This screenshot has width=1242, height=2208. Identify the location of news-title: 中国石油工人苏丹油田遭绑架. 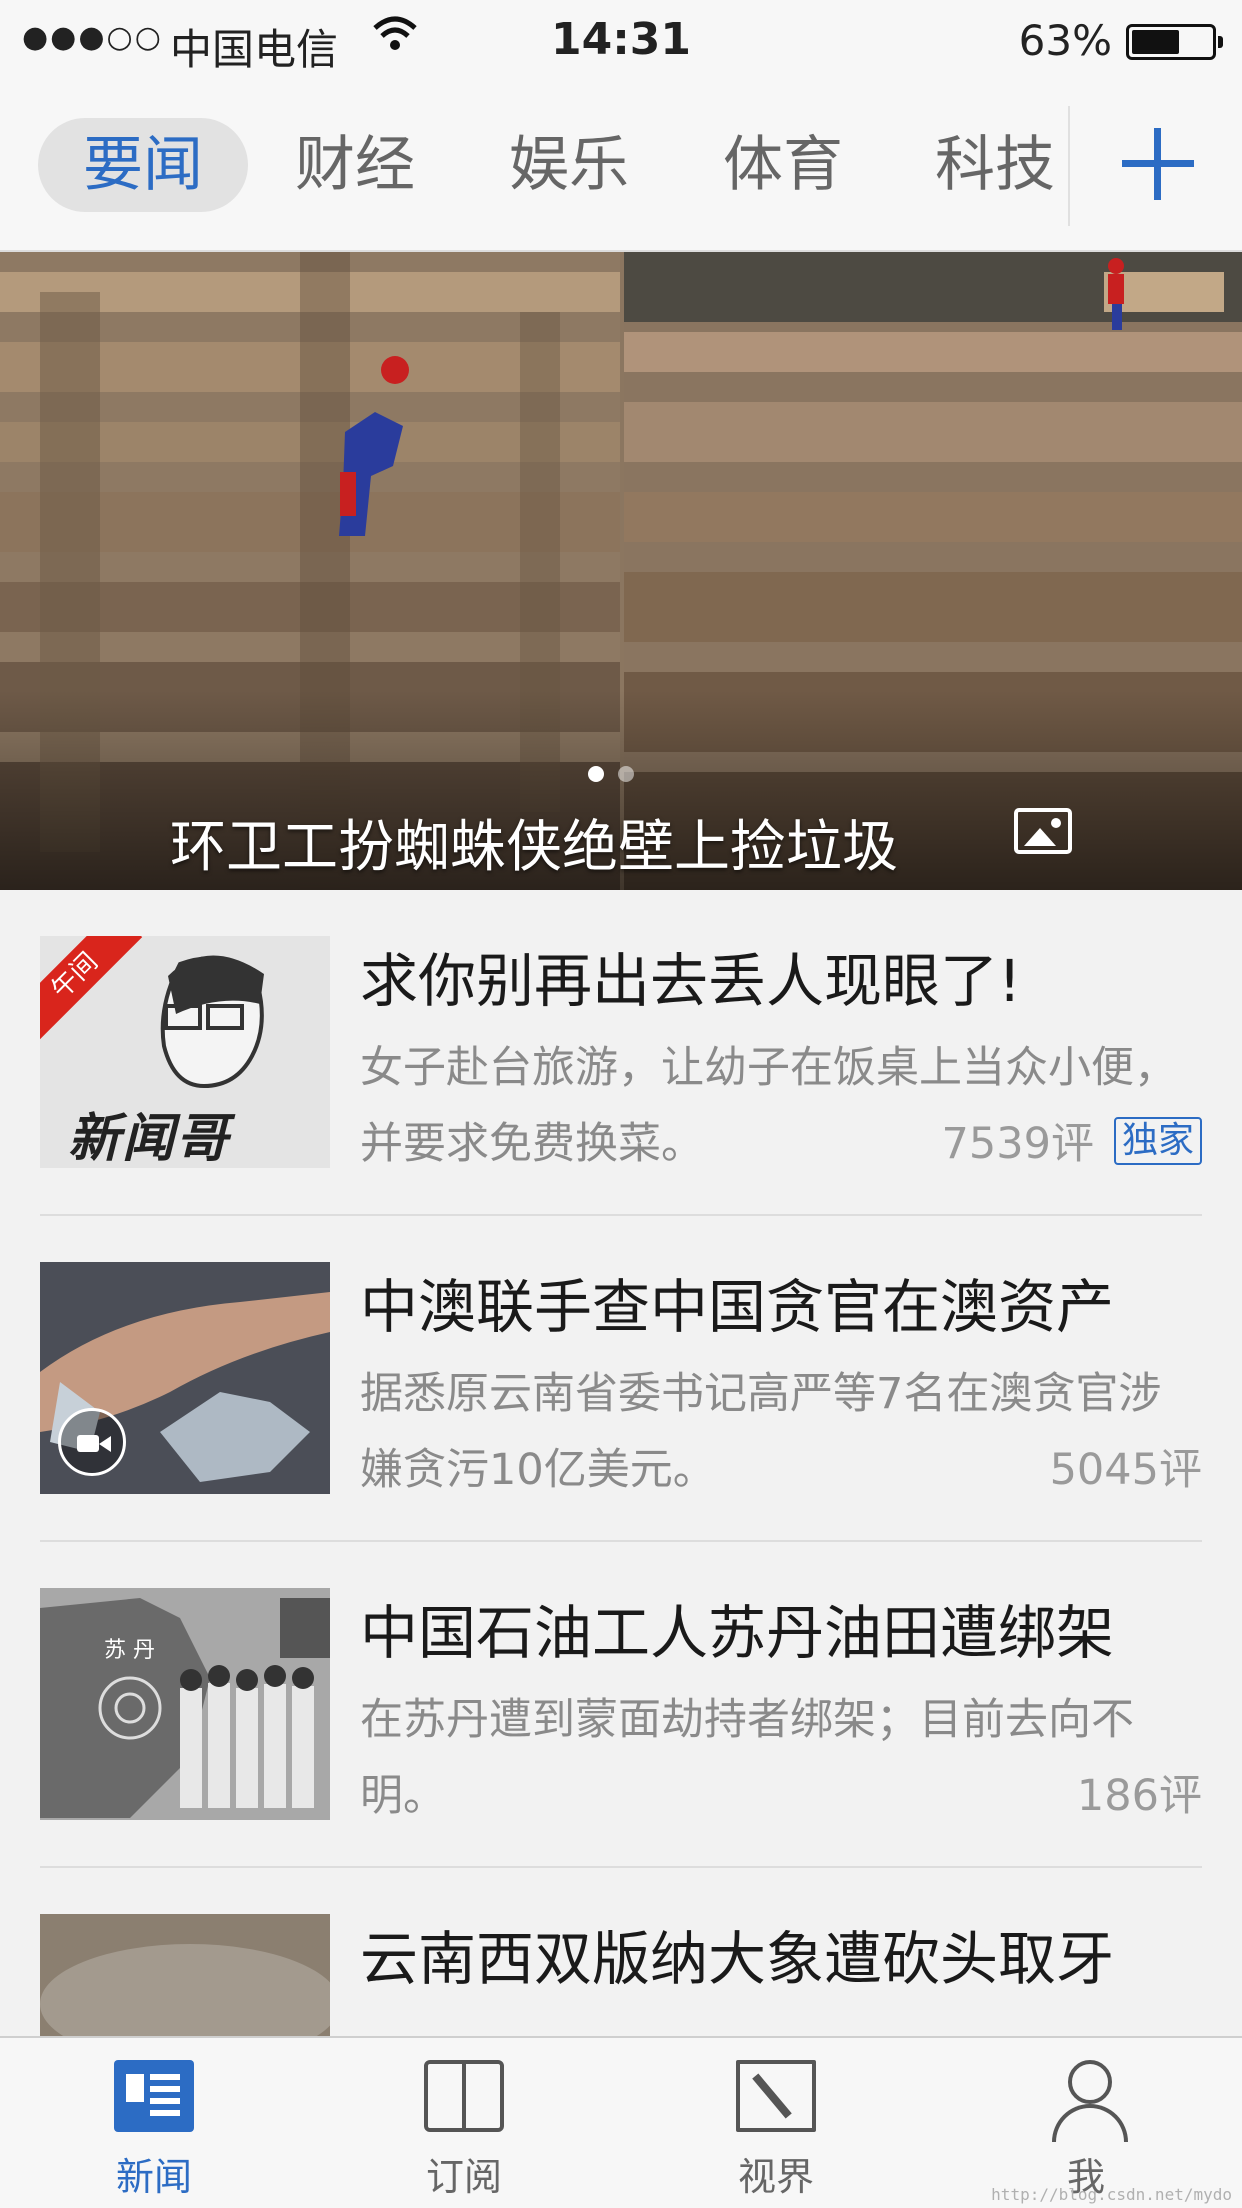
(737, 1633).